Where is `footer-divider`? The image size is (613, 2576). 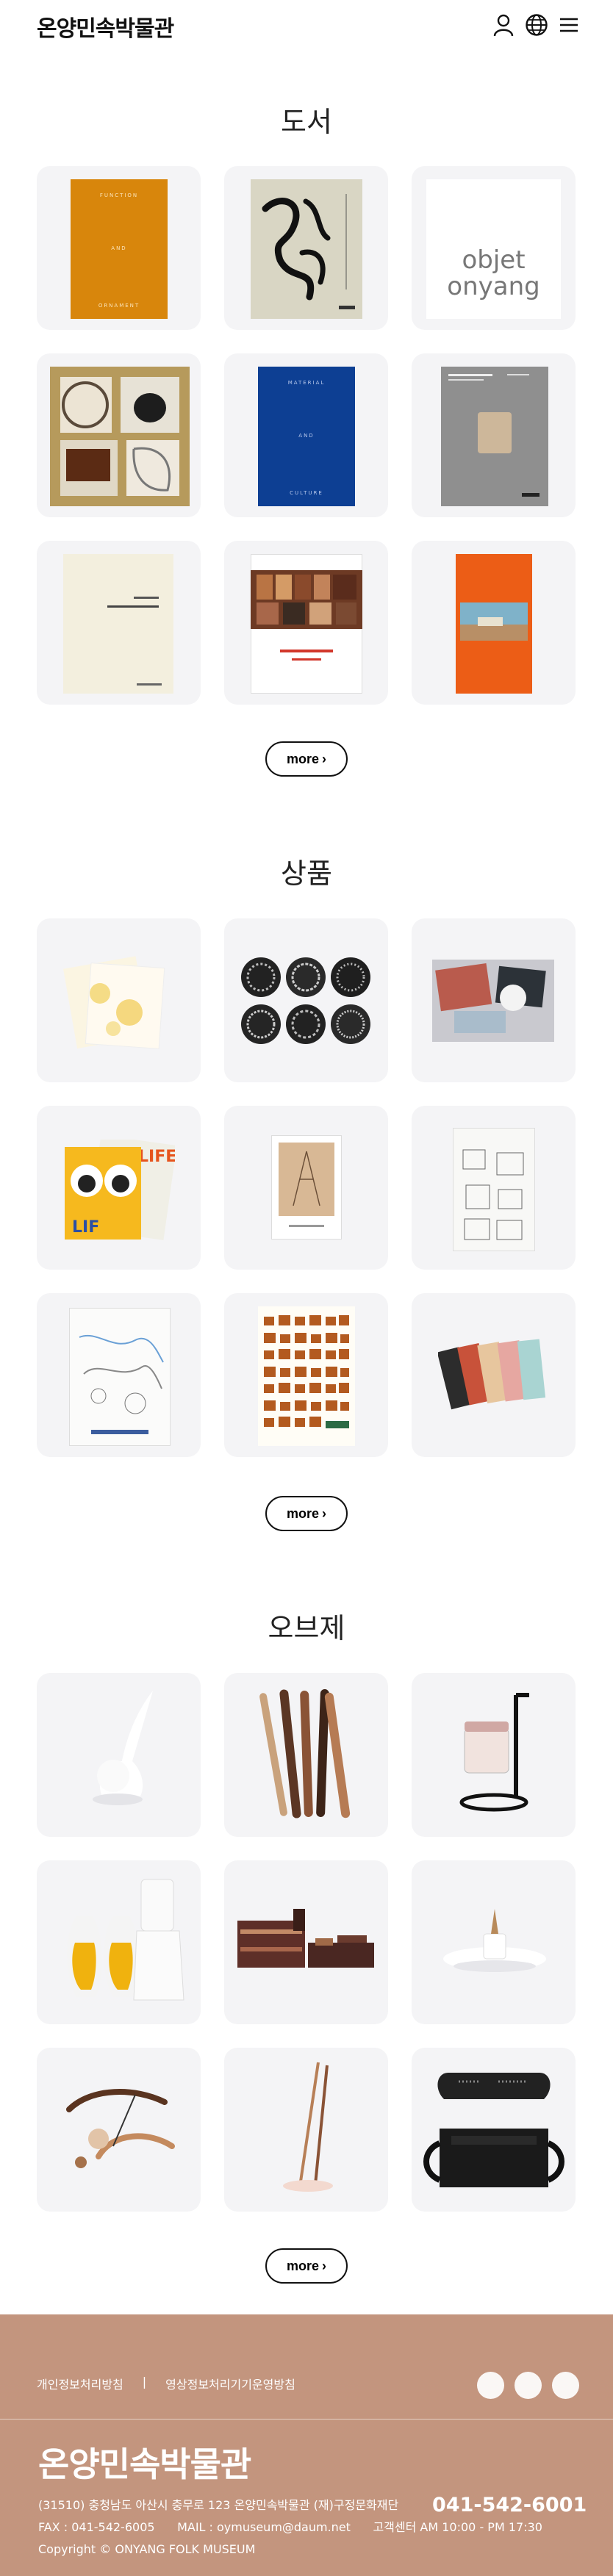 footer-divider is located at coordinates (306, 2419).